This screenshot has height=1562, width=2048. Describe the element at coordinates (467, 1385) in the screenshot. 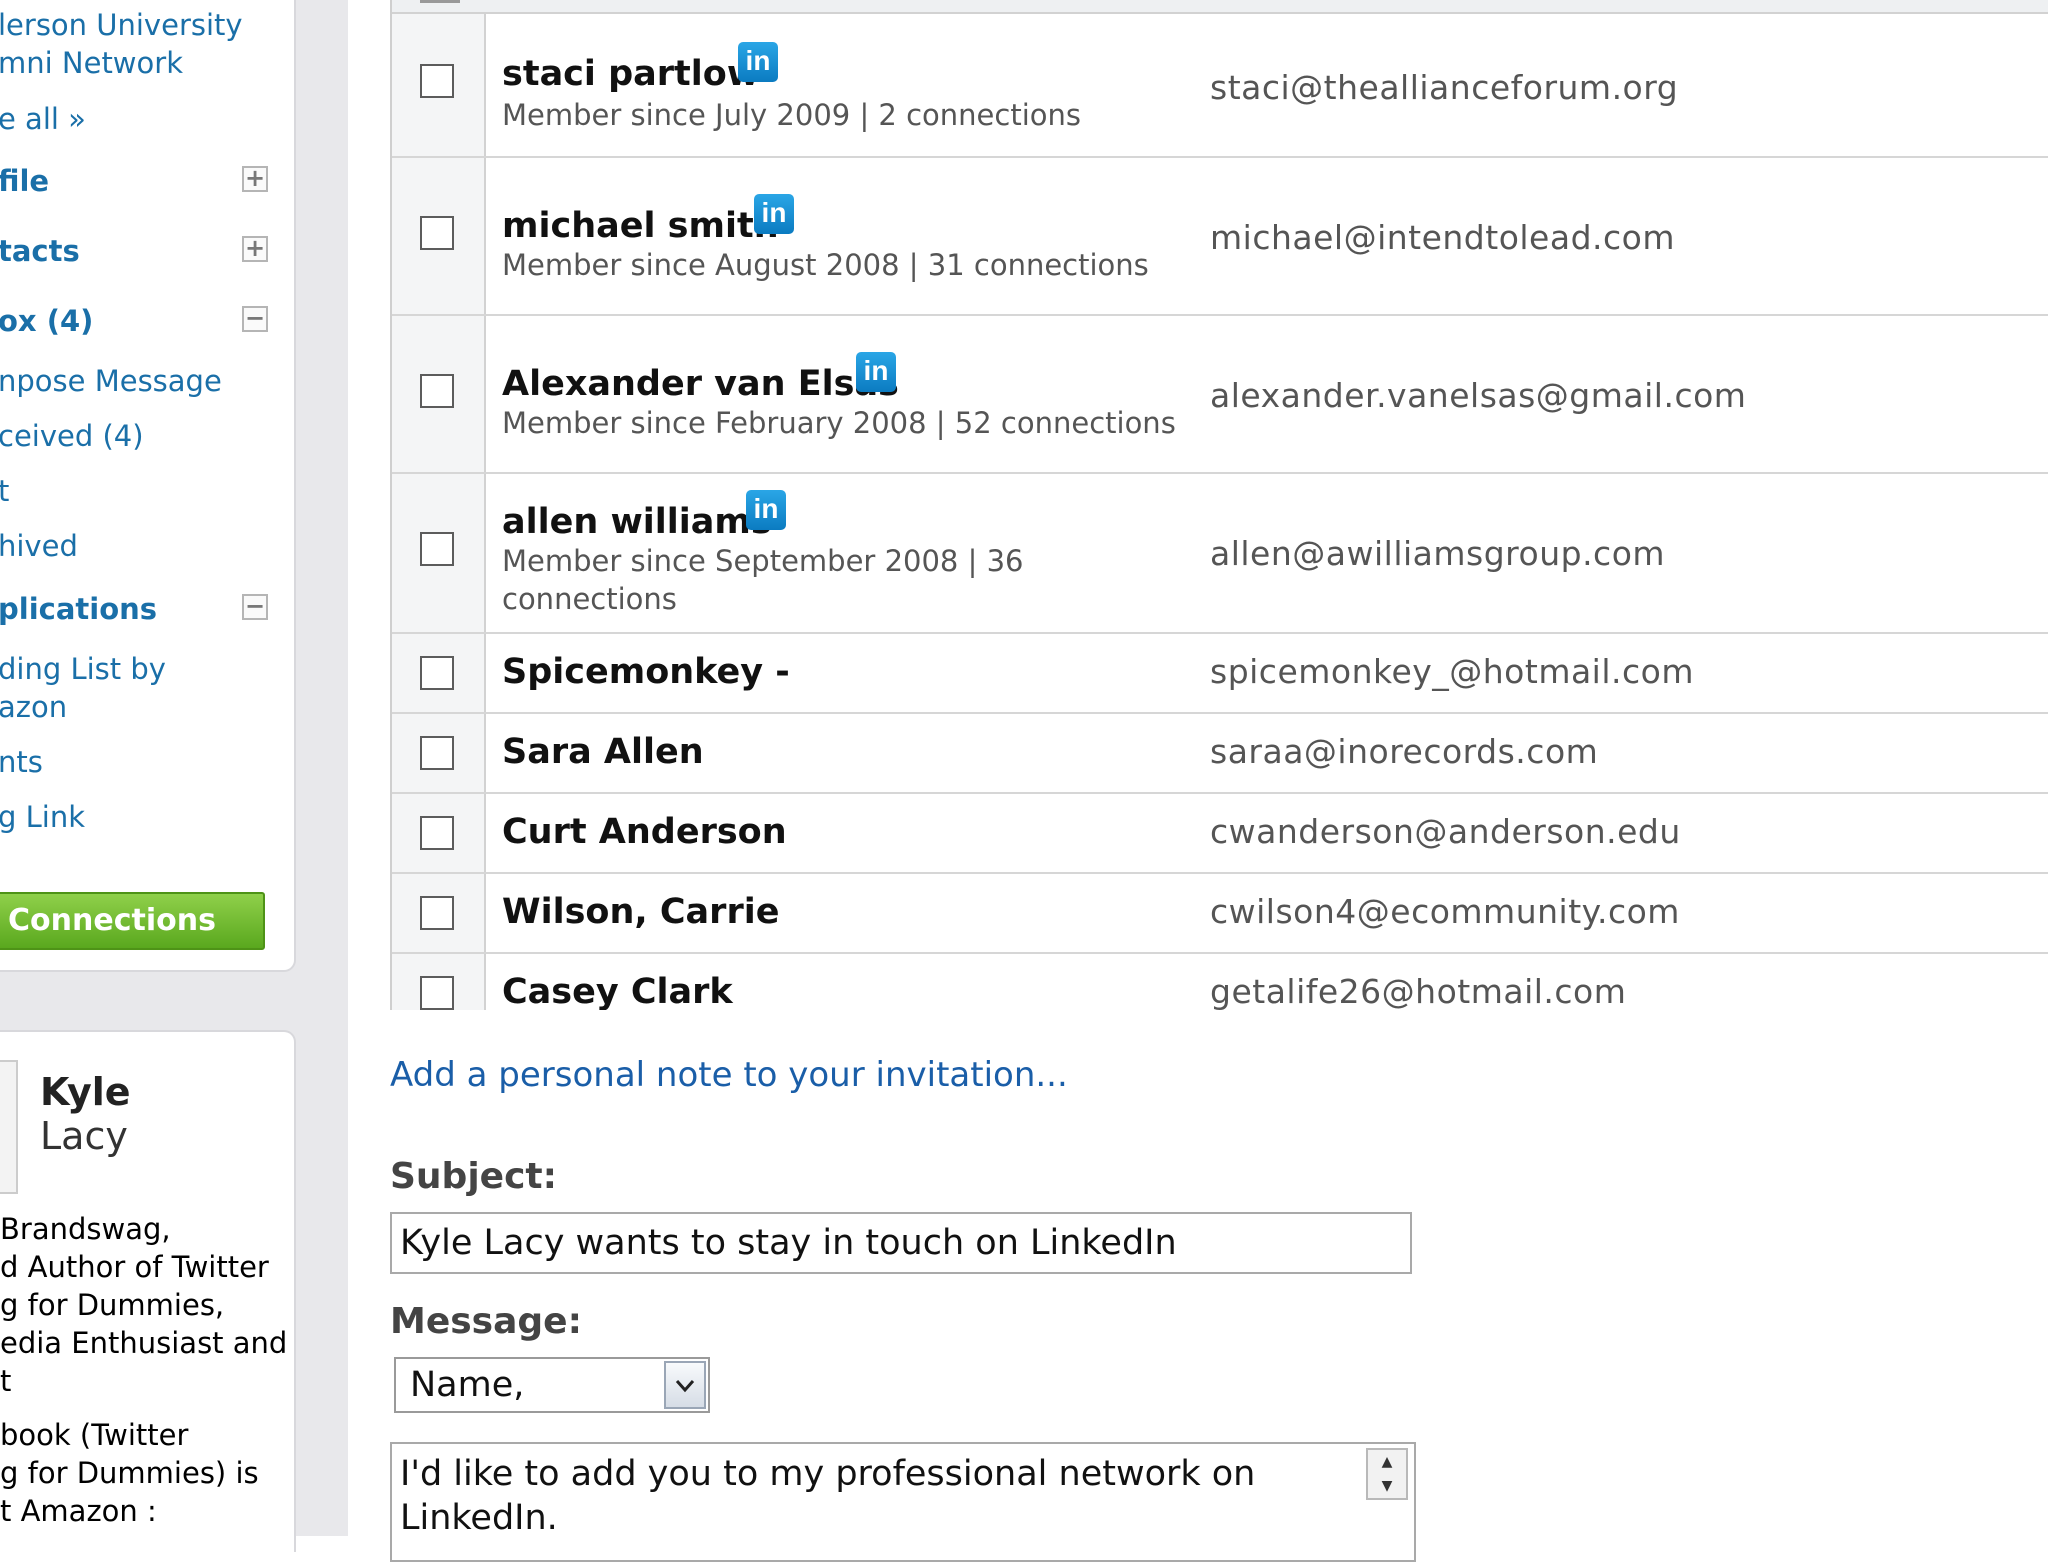

I see `greeting-selected-value: Name,` at that location.